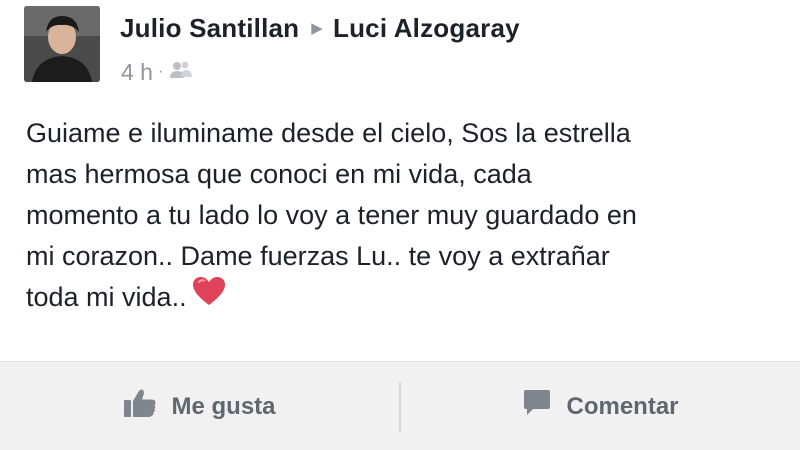 This screenshot has height=450, width=800. What do you see at coordinates (106, 297) in the screenshot?
I see `post-text-line: toda mi vida..` at bounding box center [106, 297].